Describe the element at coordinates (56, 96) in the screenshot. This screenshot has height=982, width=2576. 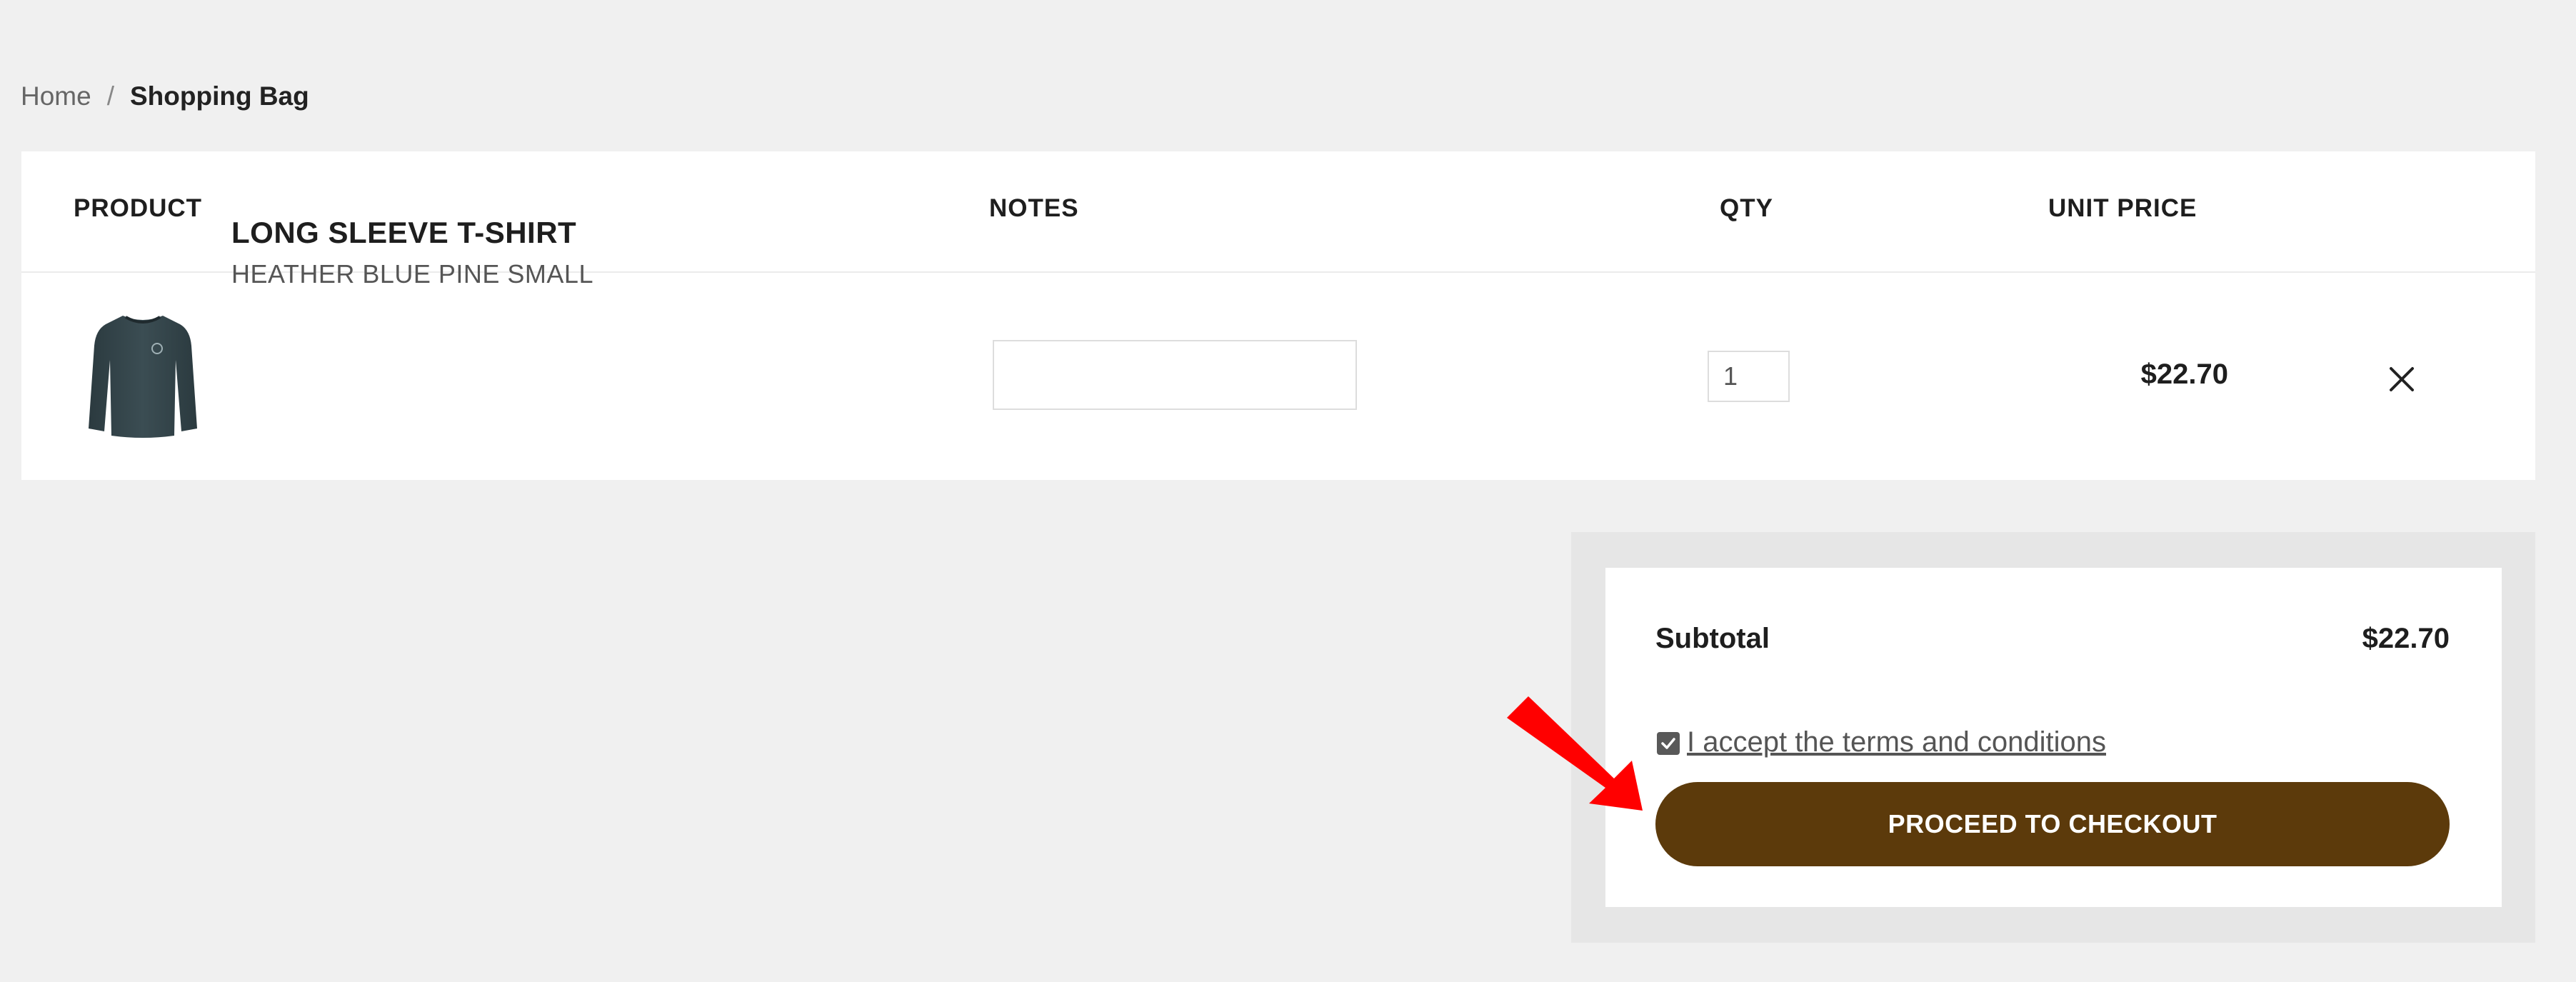
I see `breadcrumb-home-link: Home` at that location.